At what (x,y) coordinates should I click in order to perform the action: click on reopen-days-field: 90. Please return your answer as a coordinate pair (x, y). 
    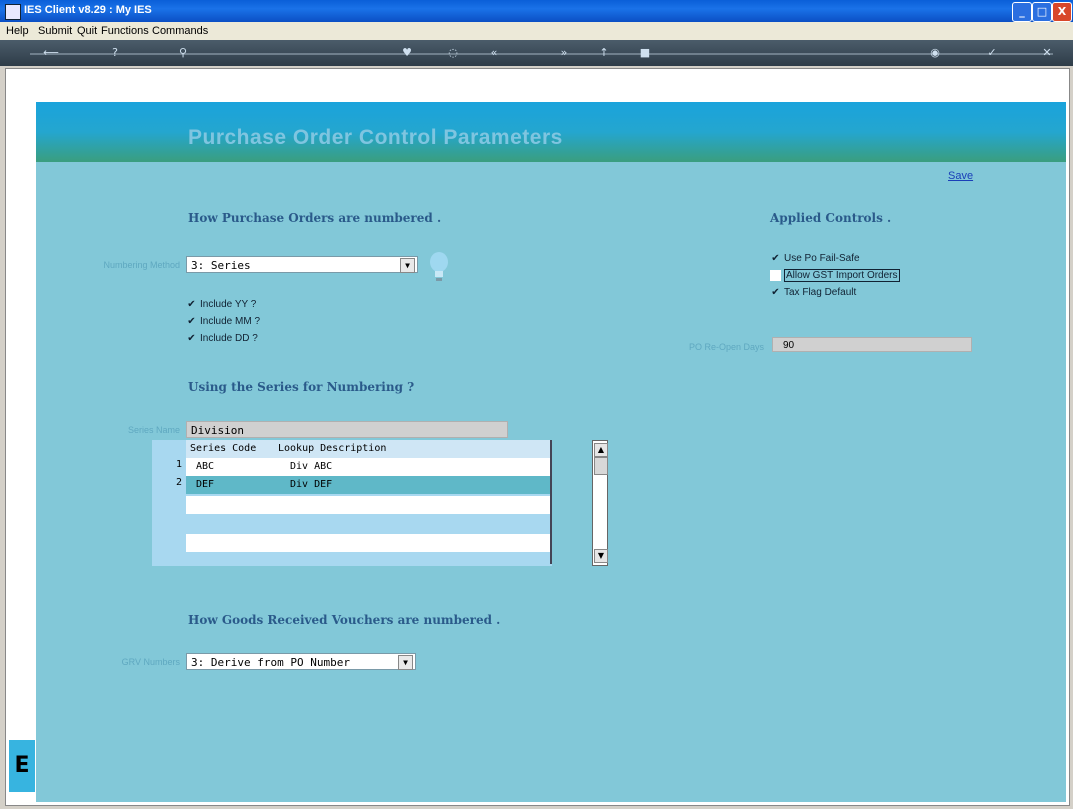
    Looking at the image, I should click on (872, 344).